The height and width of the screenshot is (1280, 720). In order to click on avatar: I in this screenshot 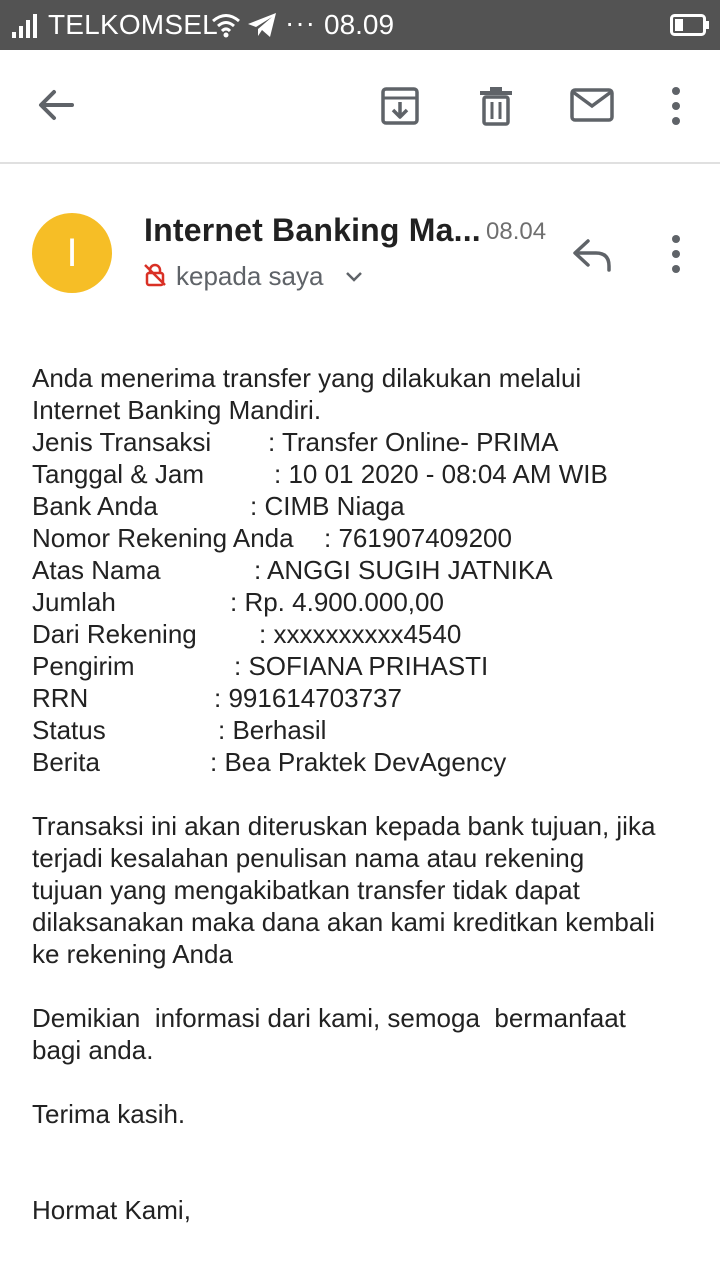, I will do `click(72, 253)`.